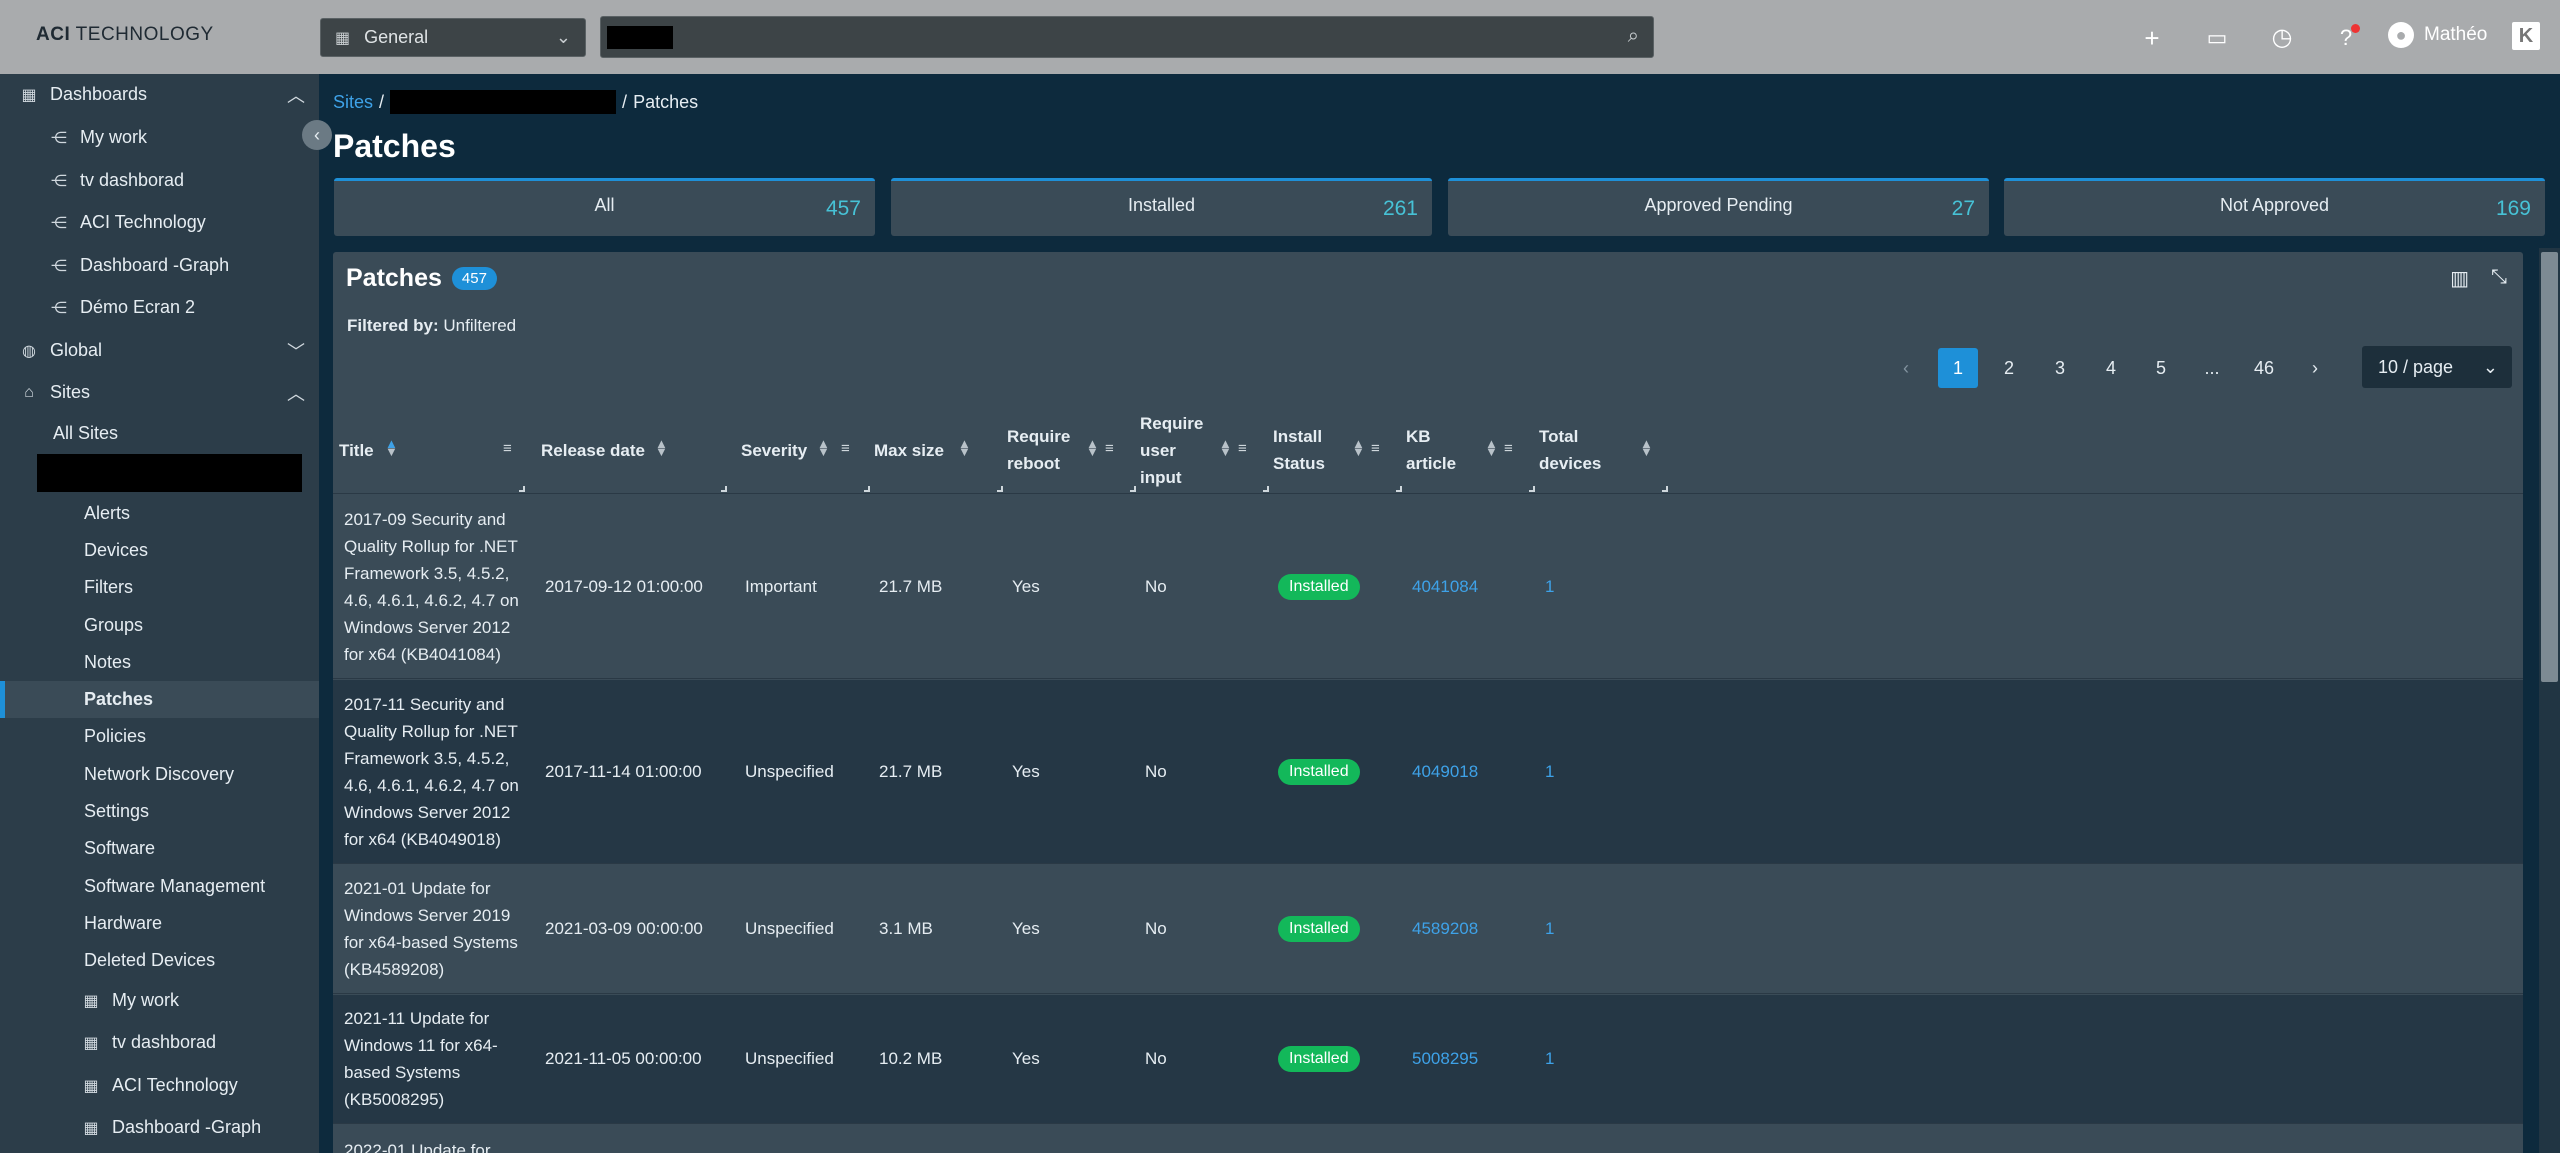 Image resolution: width=2560 pixels, height=1153 pixels. Describe the element at coordinates (159, 265) in the screenshot. I see `sidebar-dash-graph: ⋲ Dashboard -Graph` at that location.